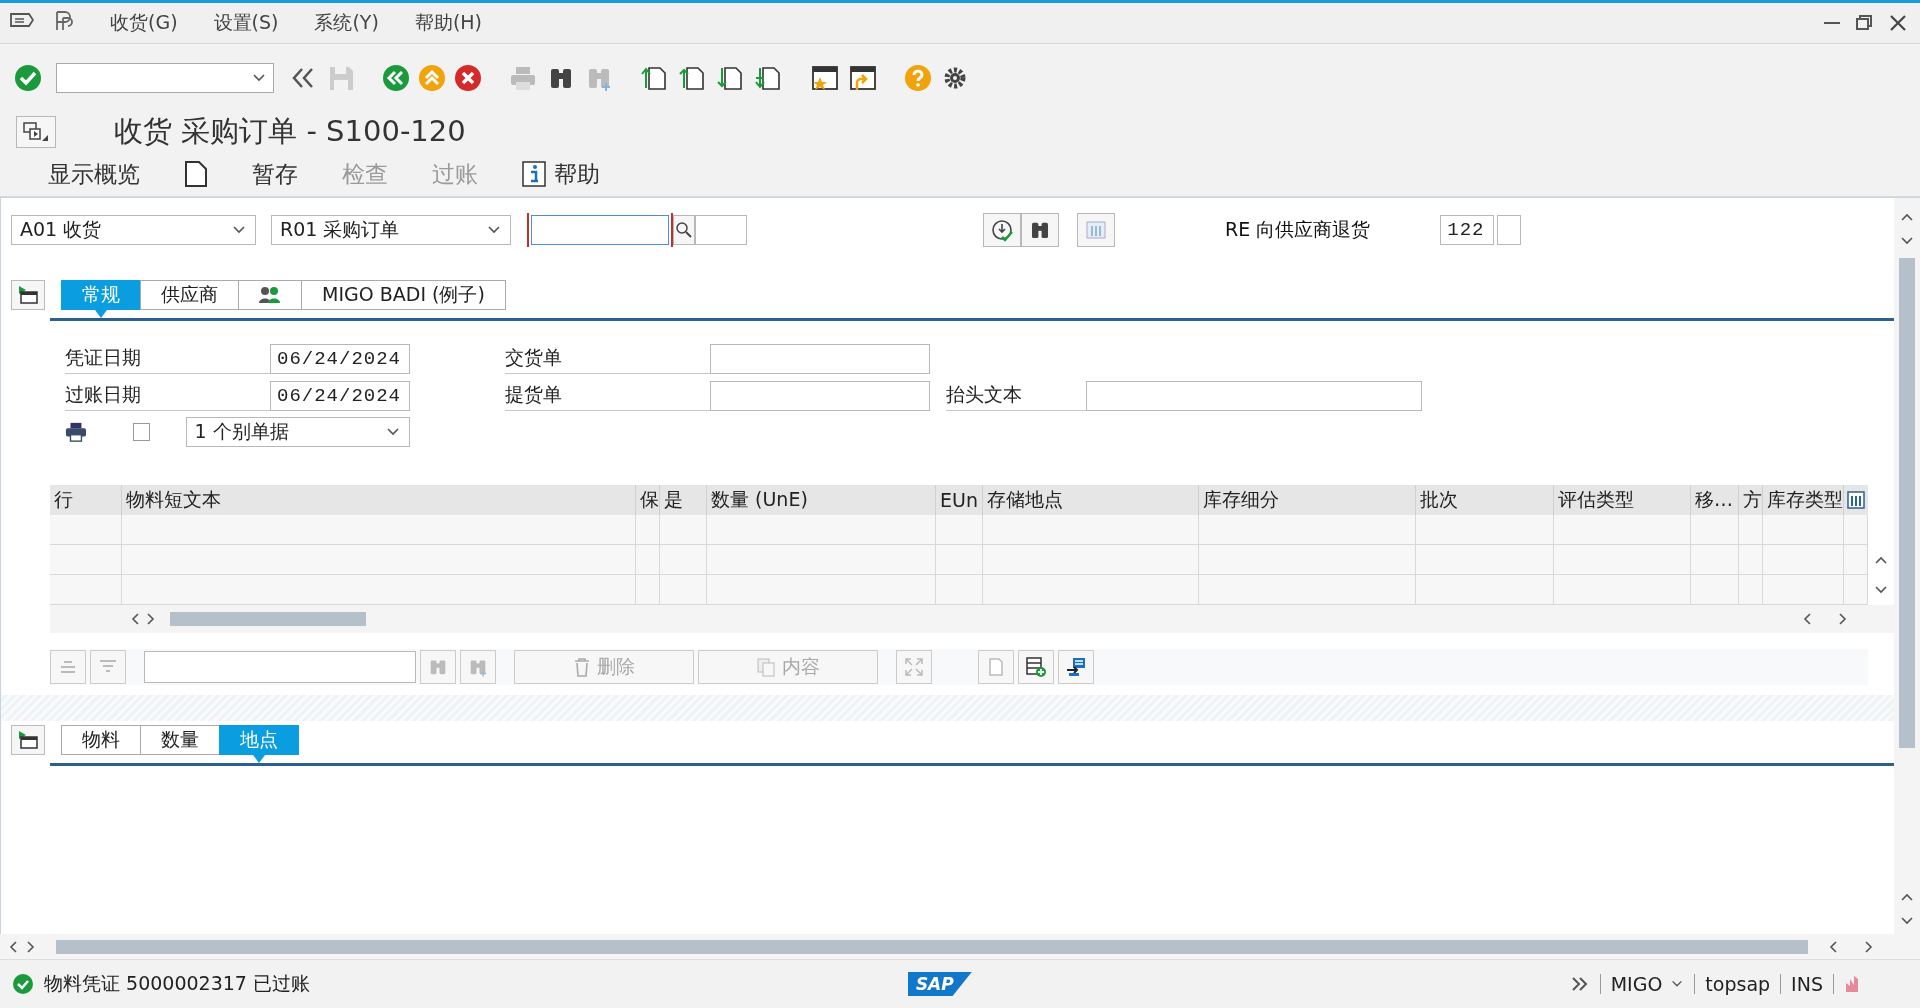 The image size is (1920, 1008). What do you see at coordinates (1738, 984) in the screenshot?
I see `server-name: topsap` at bounding box center [1738, 984].